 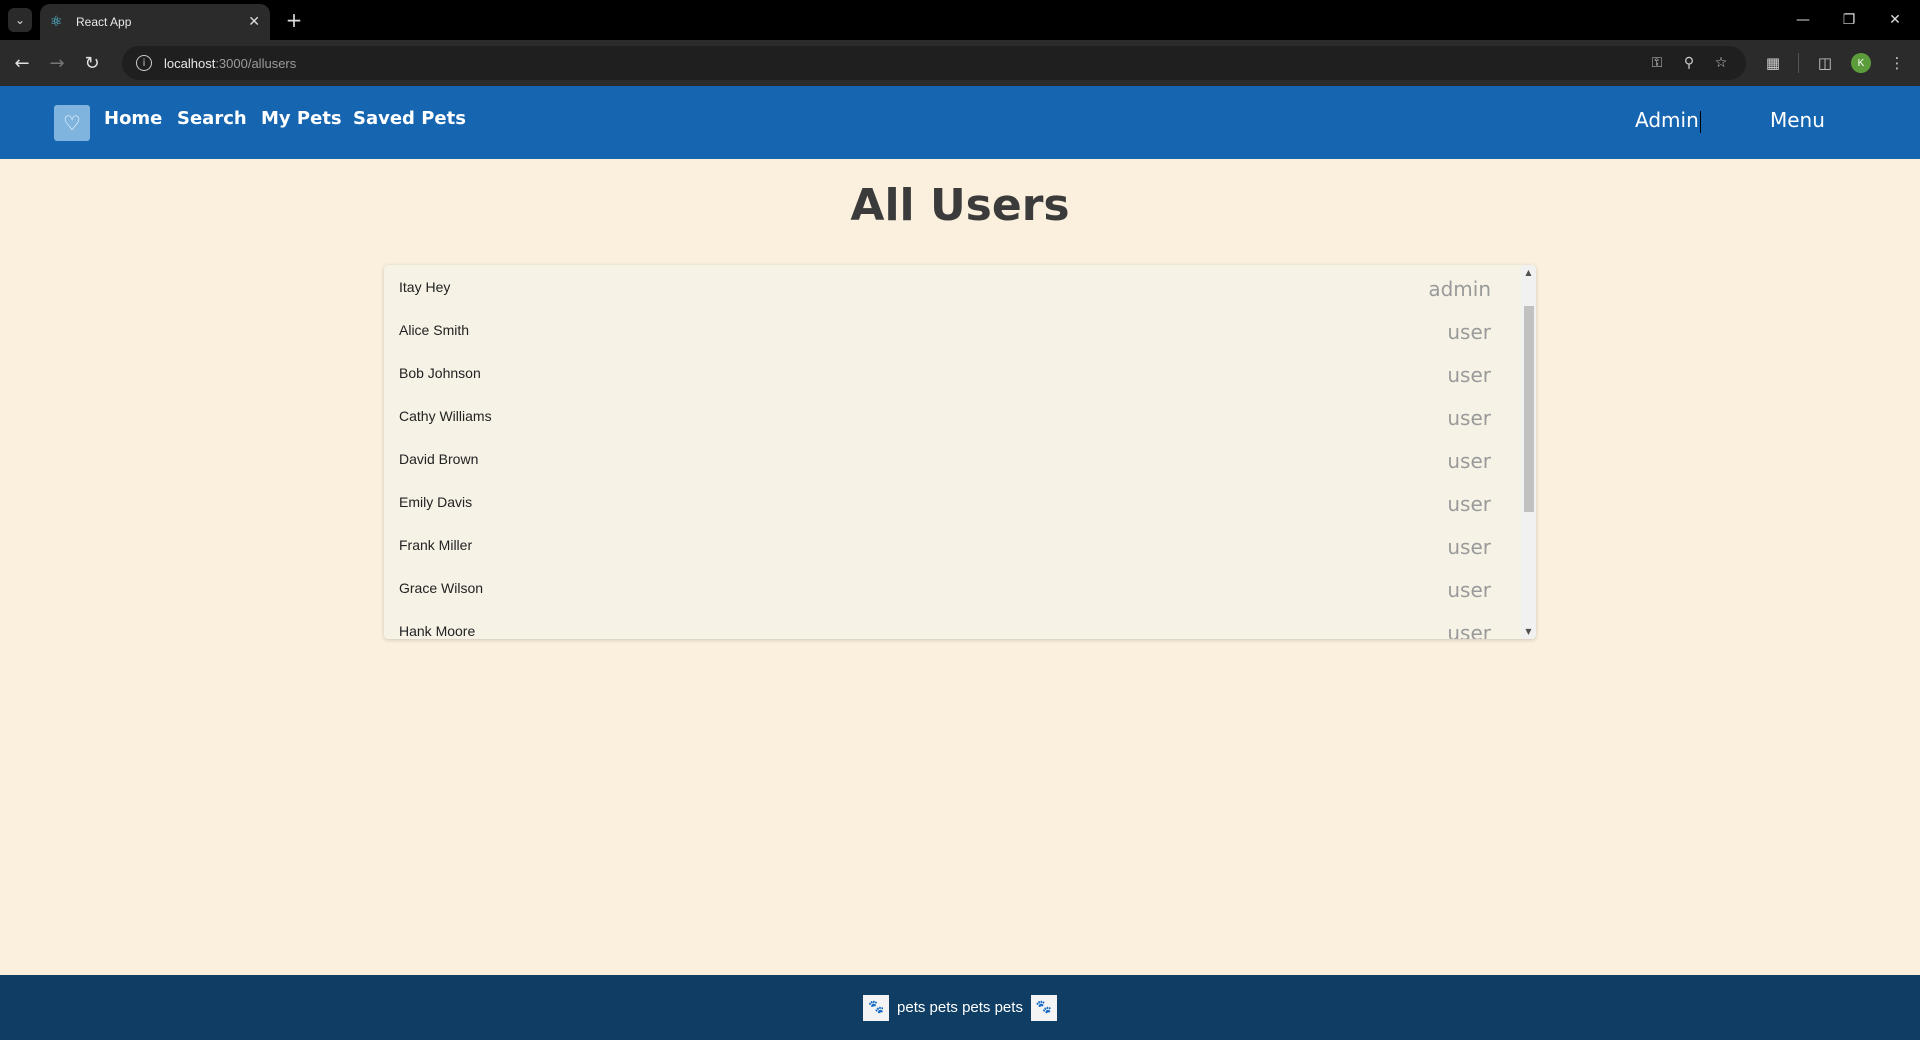 I want to click on nav-search-link: Search, so click(x=212, y=118).